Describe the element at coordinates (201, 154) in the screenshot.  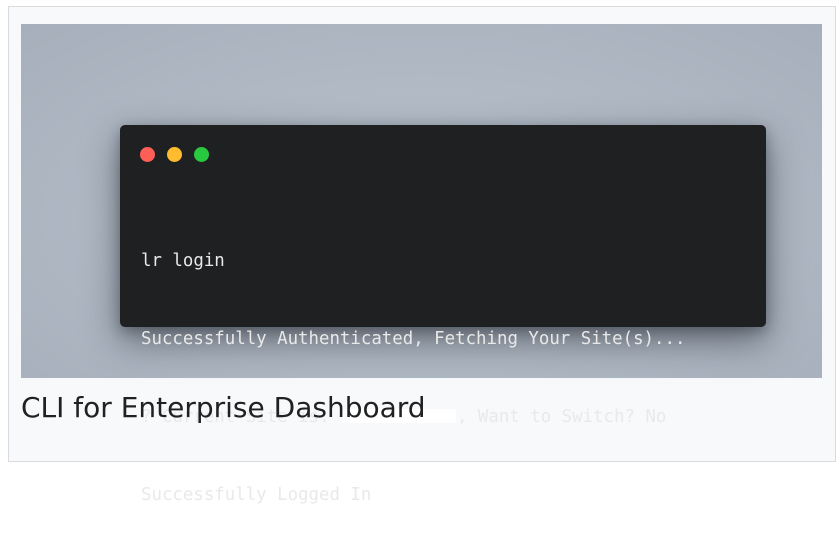
I see `maximize-window-icon` at that location.